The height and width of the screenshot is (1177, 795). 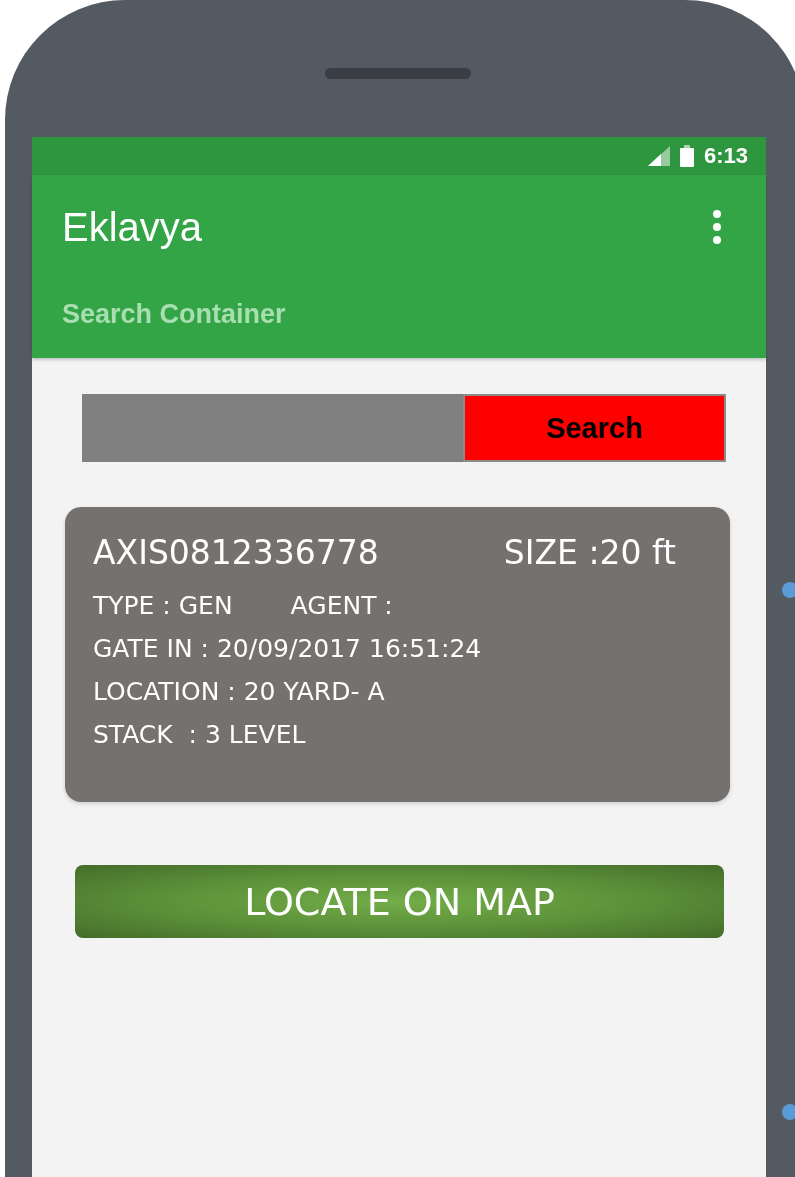 What do you see at coordinates (658, 156) in the screenshot?
I see `signal-icon` at bounding box center [658, 156].